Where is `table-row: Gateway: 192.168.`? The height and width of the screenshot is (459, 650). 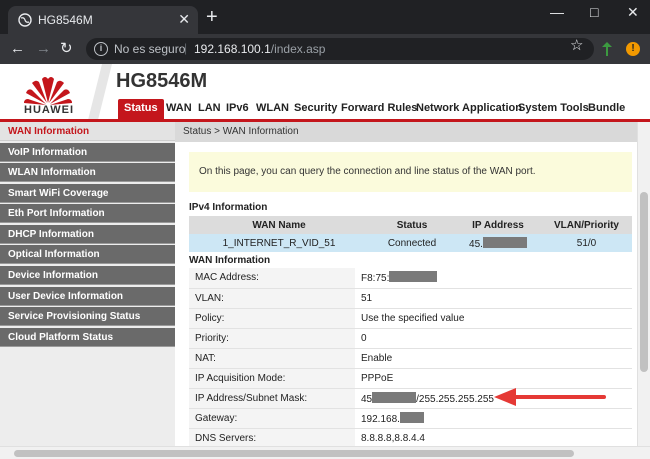
table-row: Gateway: 192.168. is located at coordinates (410, 418).